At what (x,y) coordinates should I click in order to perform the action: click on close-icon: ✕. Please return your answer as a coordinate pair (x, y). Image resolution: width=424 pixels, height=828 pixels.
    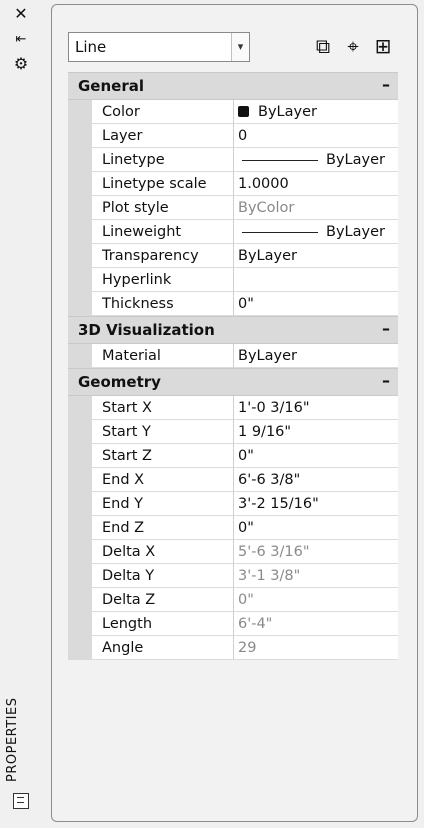
    Looking at the image, I should click on (21, 14).